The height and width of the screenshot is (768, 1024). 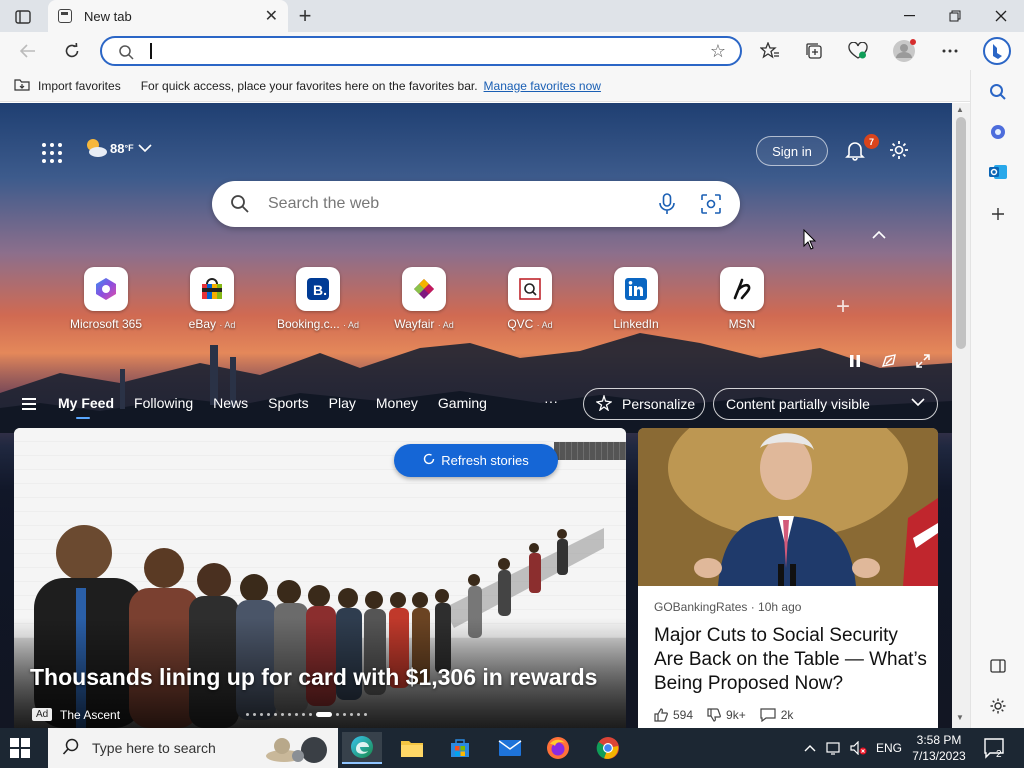 What do you see at coordinates (72, 51) in the screenshot?
I see `refresh-button` at bounding box center [72, 51].